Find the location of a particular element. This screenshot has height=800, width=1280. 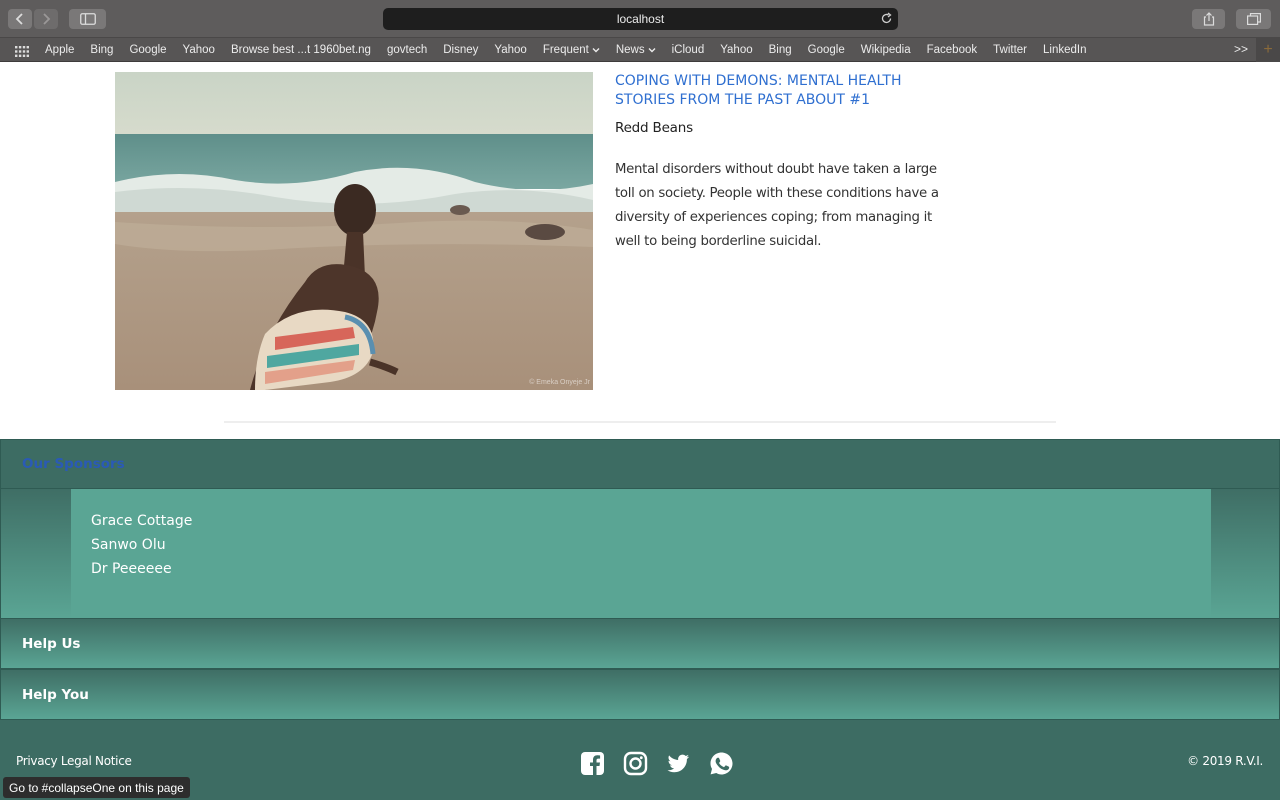

sidebar-icon is located at coordinates (87, 19).